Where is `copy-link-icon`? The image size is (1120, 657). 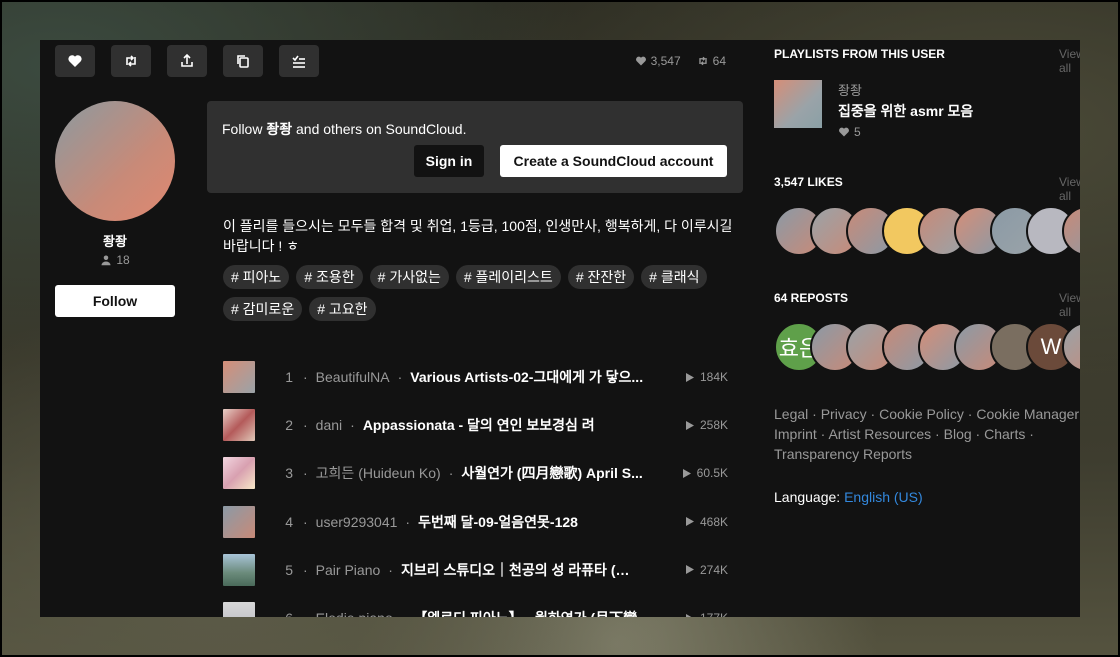
copy-link-icon is located at coordinates (243, 61).